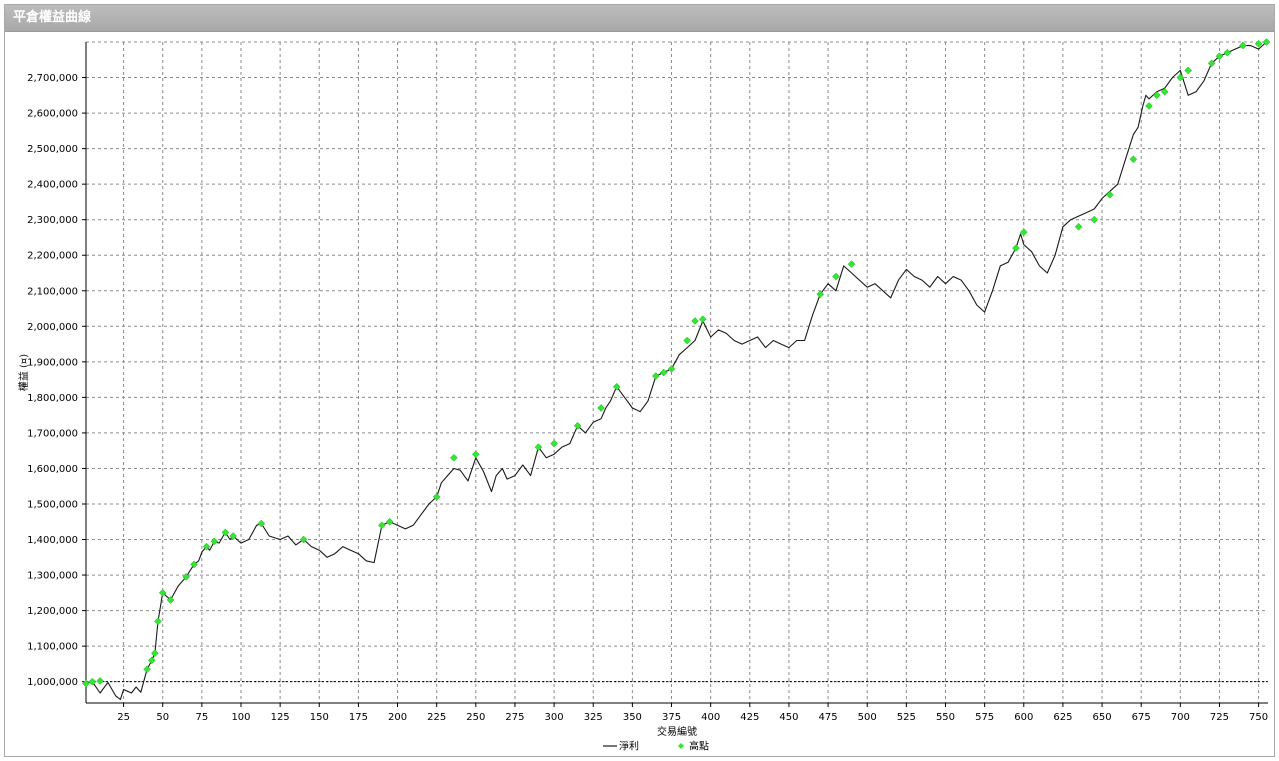 The image size is (1279, 761). What do you see at coordinates (1180, 717) in the screenshot?
I see `x-tick-label: 700` at bounding box center [1180, 717].